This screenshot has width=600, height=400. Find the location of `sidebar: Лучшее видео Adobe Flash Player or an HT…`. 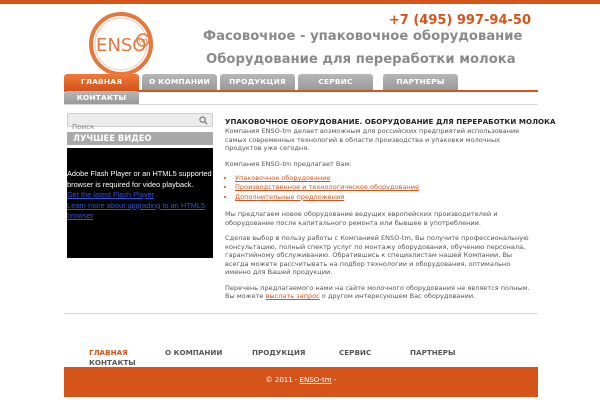

sidebar: Лучшее видео Adobe Flash Player or an HT… is located at coordinates (140, 185).